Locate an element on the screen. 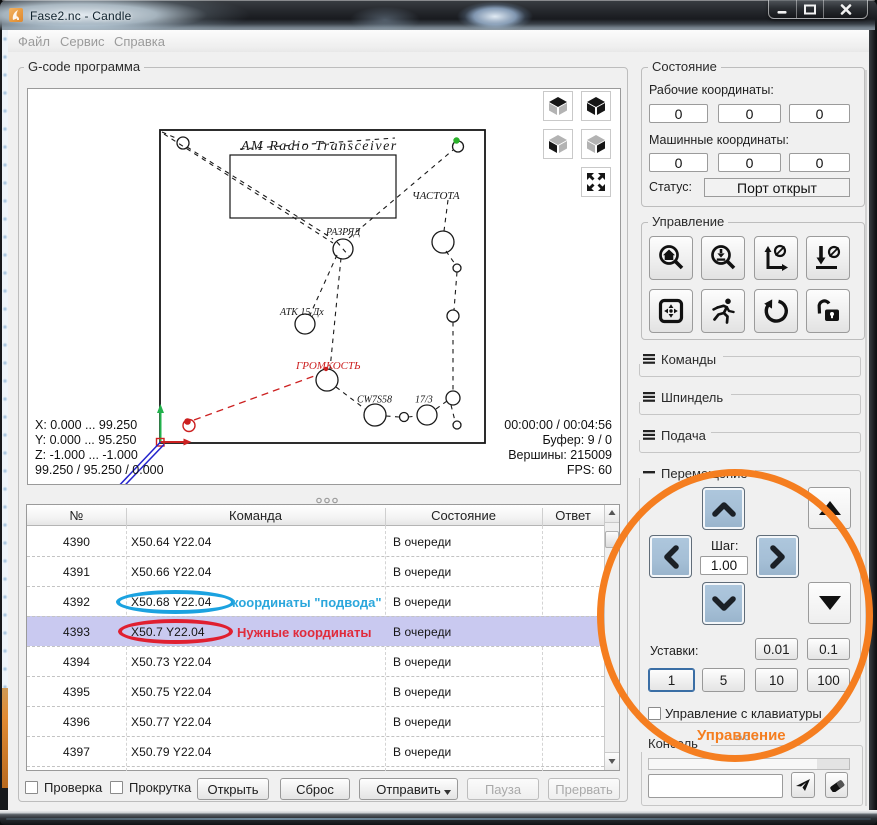  svg-text: CW7S58 is located at coordinates (374, 400).